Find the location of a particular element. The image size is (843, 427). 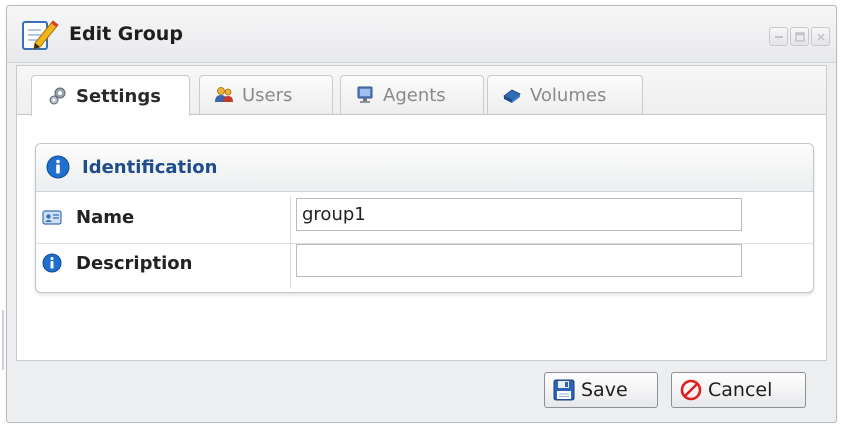

monitor-icon is located at coordinates (365, 94).